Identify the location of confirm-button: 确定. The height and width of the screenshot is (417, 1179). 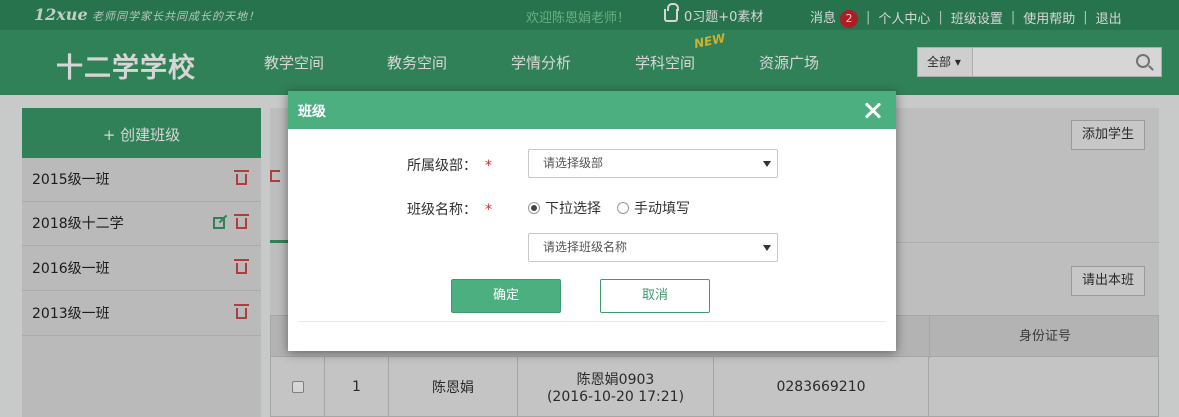
(506, 296).